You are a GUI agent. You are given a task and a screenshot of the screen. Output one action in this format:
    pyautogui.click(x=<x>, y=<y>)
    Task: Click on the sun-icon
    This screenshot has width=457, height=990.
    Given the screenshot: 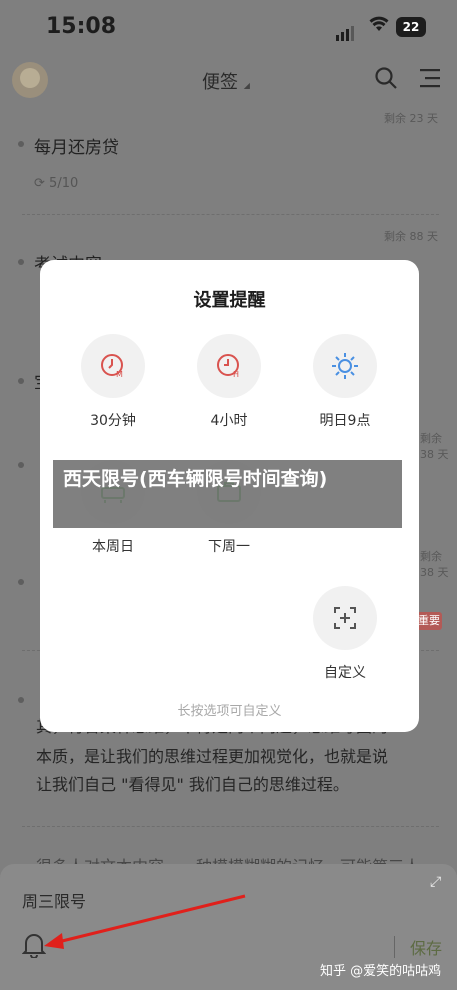 What is the action you would take?
    pyautogui.click(x=345, y=366)
    